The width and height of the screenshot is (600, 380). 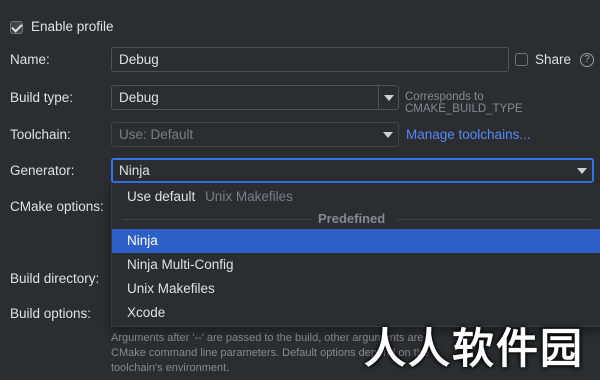 What do you see at coordinates (171, 288) in the screenshot?
I see `option-label: Unix Makefiles` at bounding box center [171, 288].